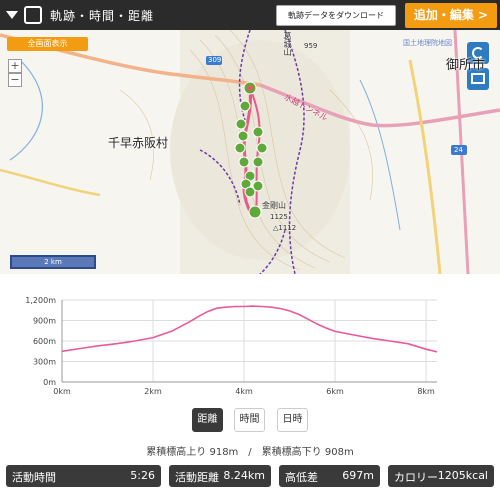 This screenshot has width=500, height=489. Describe the element at coordinates (44, 321) in the screenshot. I see `y-tick-label: 900m` at that location.